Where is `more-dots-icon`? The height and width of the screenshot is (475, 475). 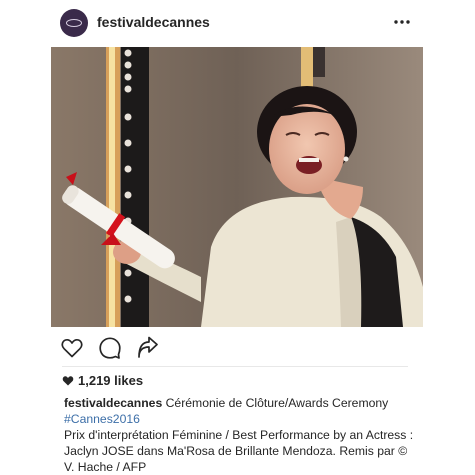 more-dots-icon is located at coordinates (402, 22).